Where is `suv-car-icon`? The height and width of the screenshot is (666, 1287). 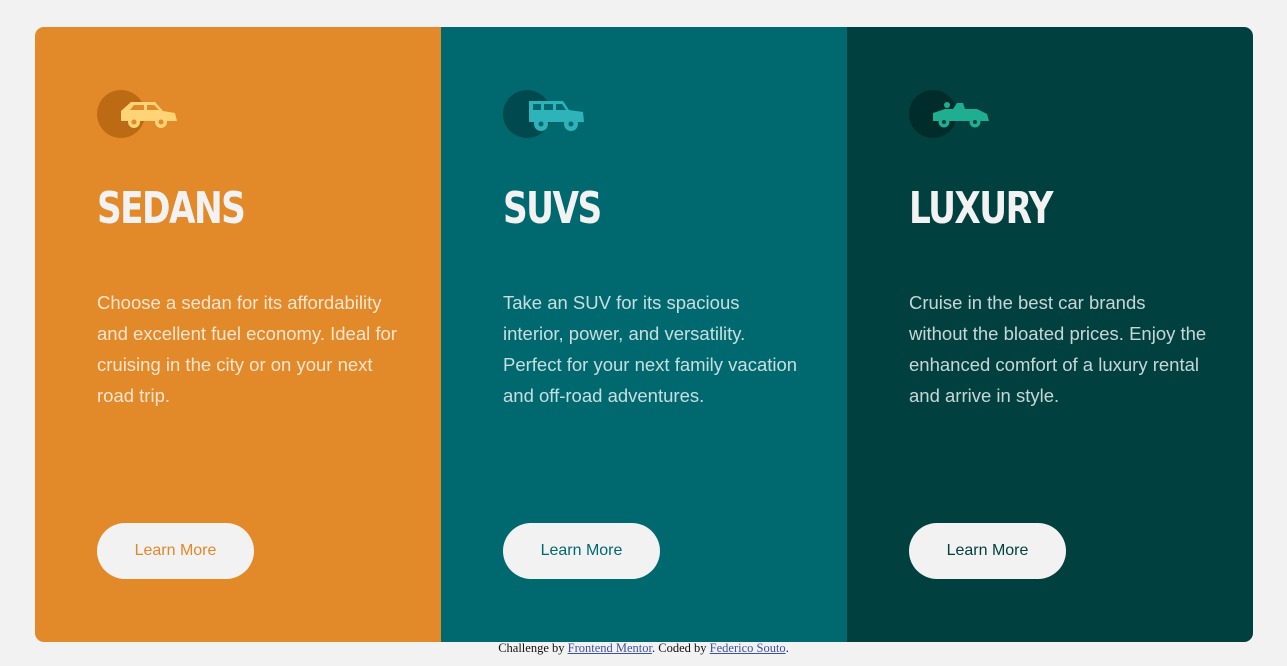
suv-car-icon is located at coordinates (543, 114).